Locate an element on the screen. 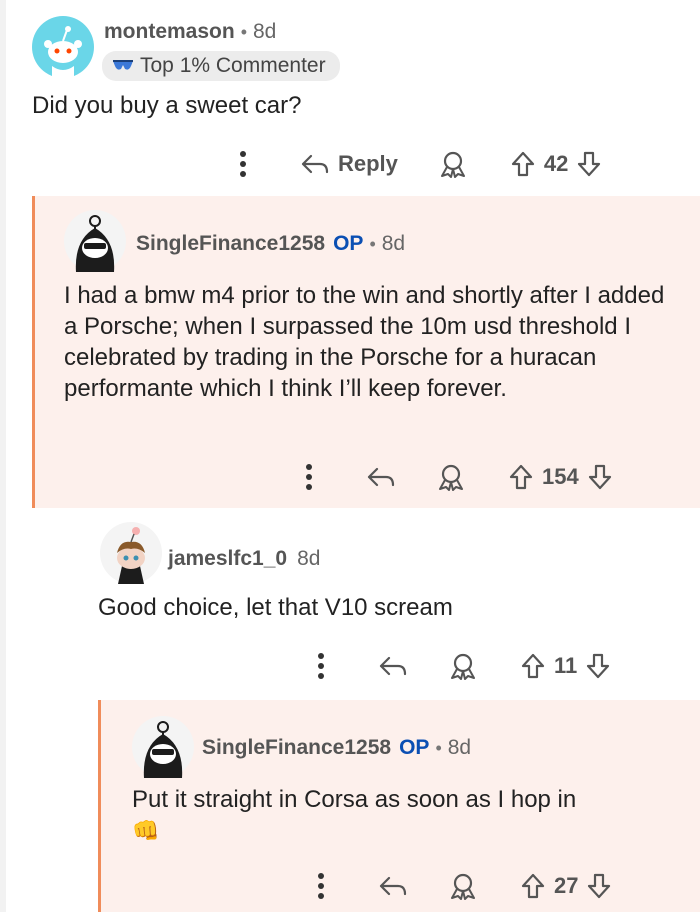 This screenshot has height=912, width=700. reply-button: Reply is located at coordinates (349, 164).